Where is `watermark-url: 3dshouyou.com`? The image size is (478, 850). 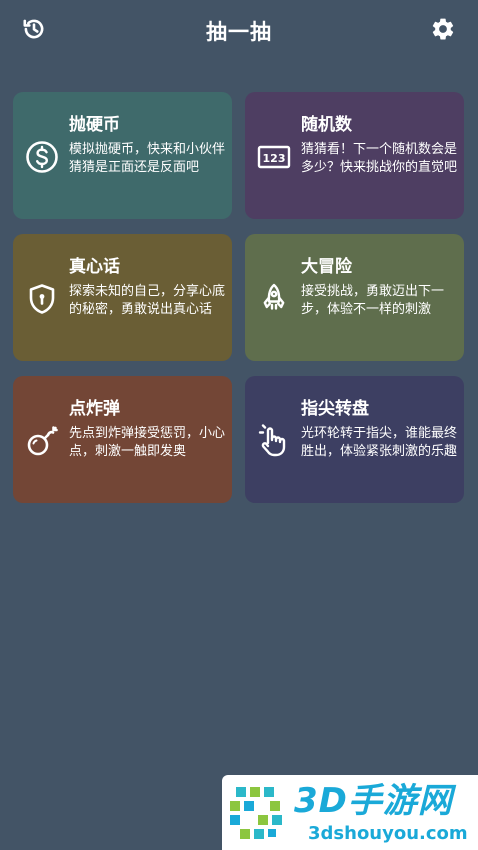
watermark-url: 3dshouyou.com is located at coordinates (388, 833).